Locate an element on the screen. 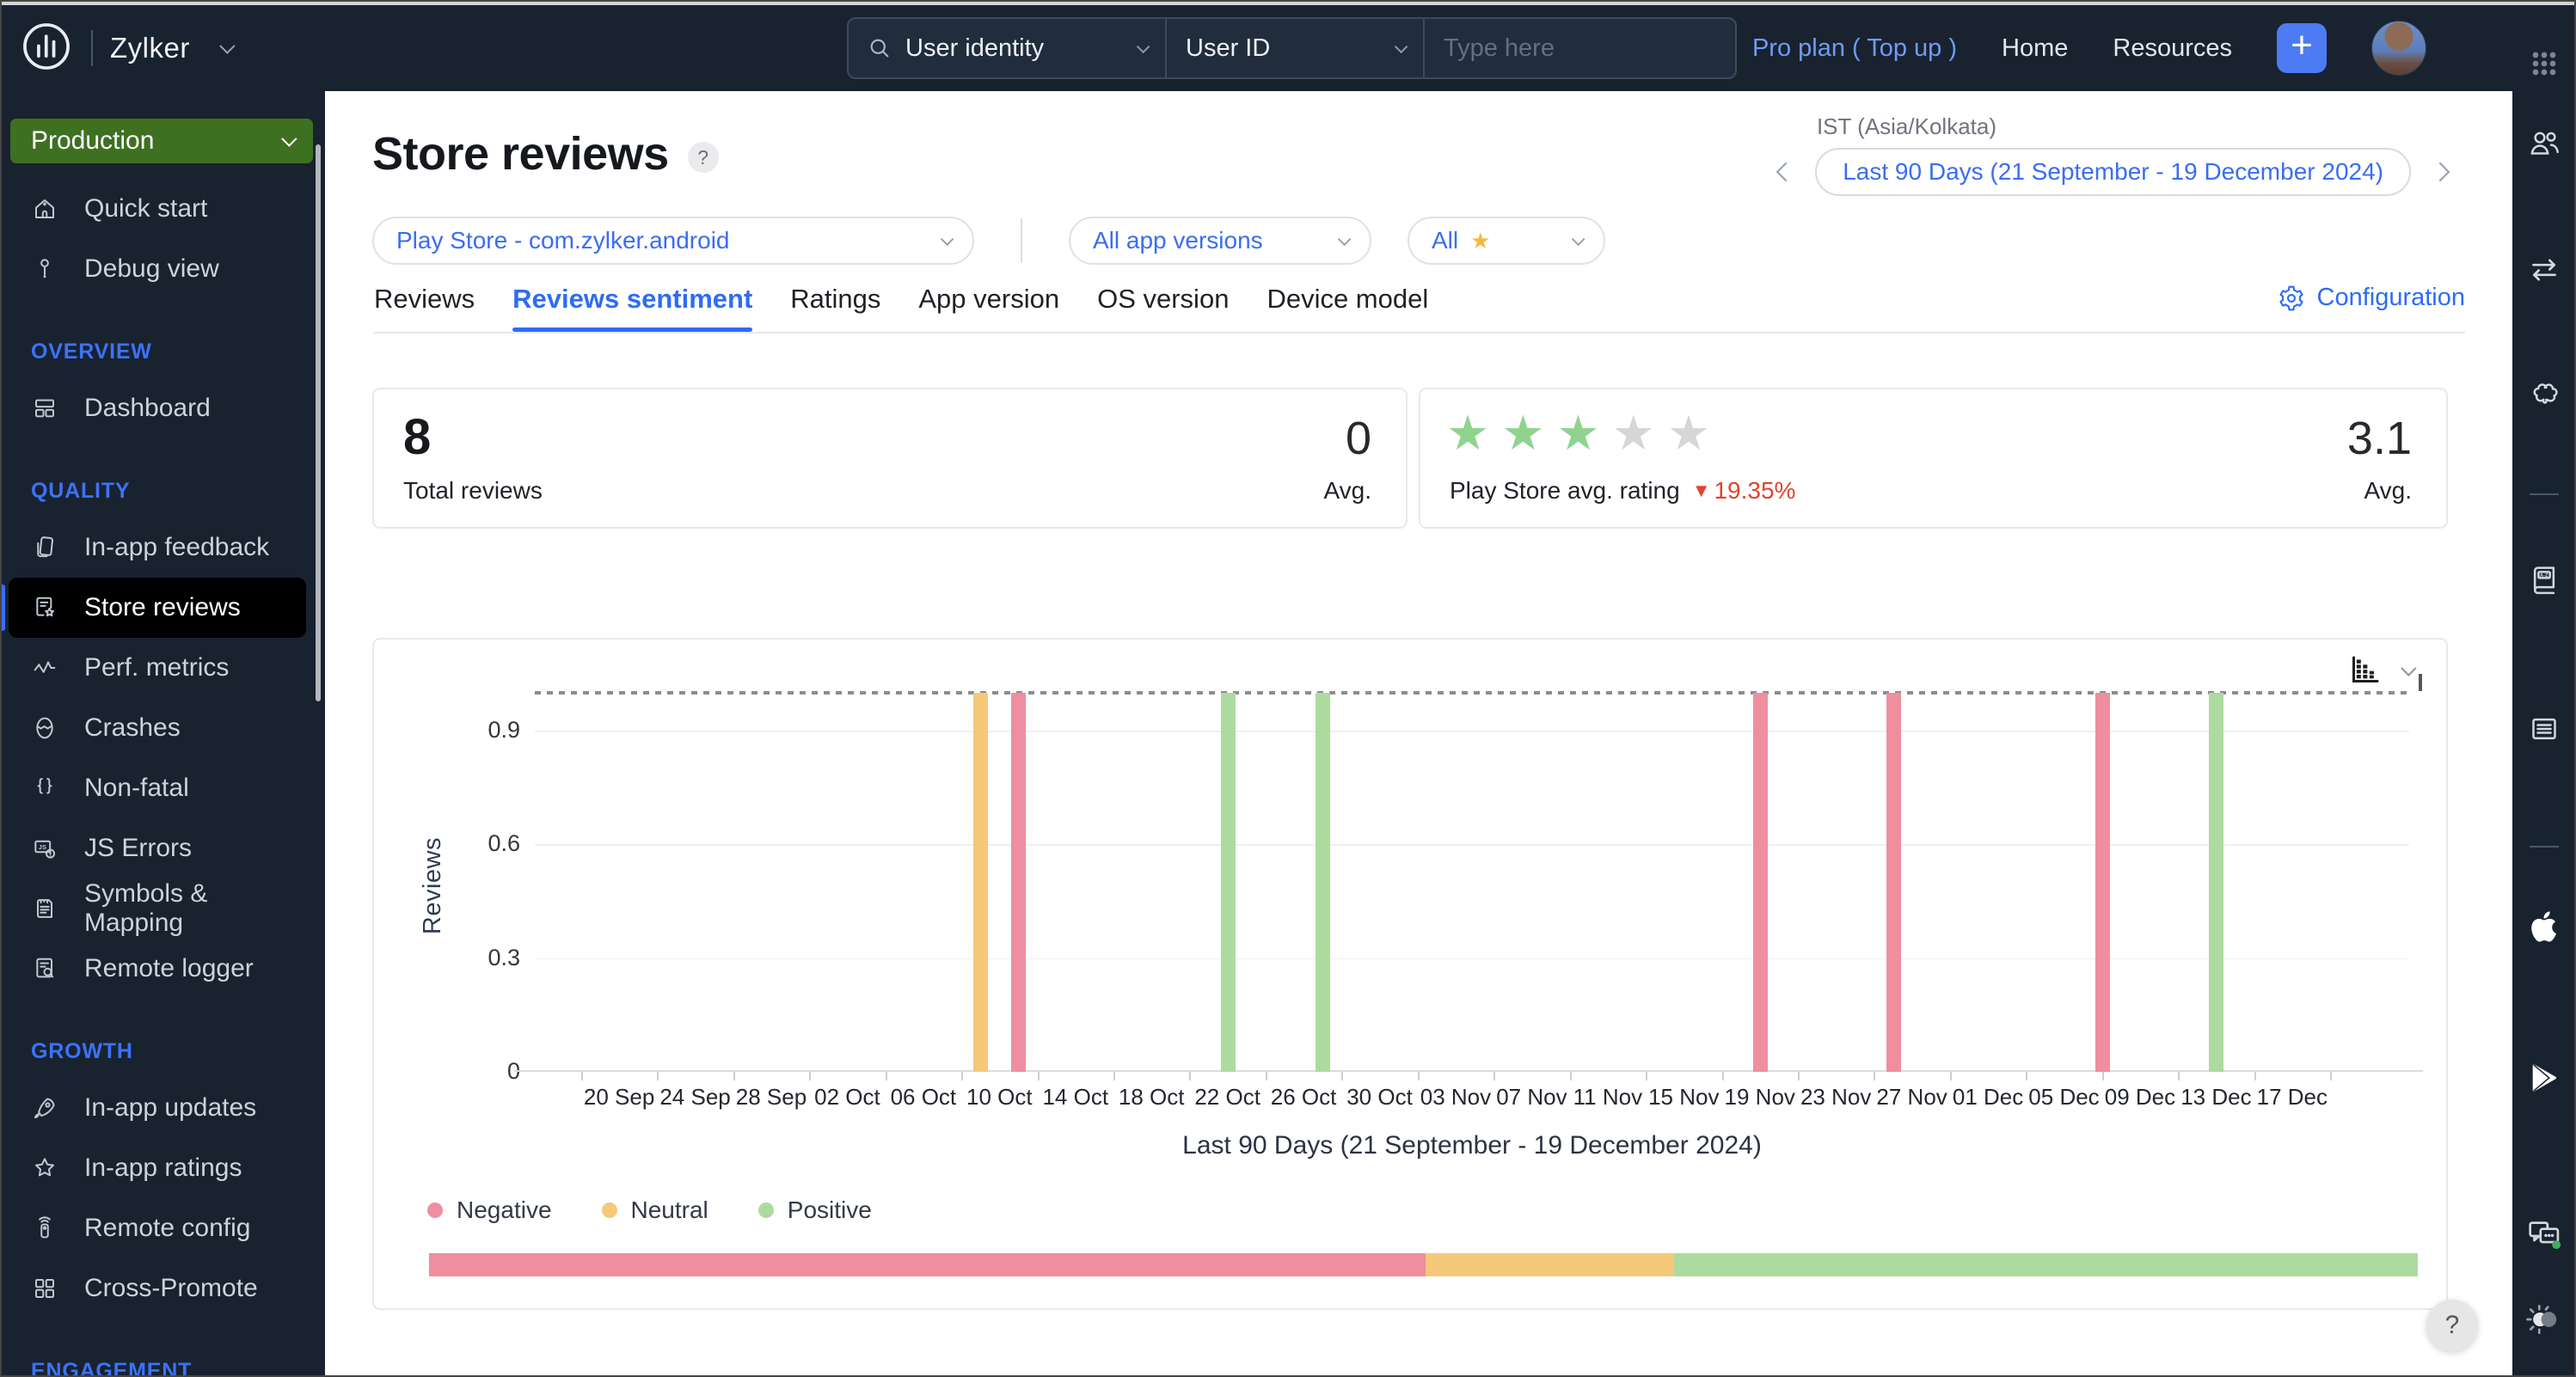 The image size is (2576, 1377). filter-play-store-com-zylker-android: Play Store - com.zylker.android is located at coordinates (673, 241).